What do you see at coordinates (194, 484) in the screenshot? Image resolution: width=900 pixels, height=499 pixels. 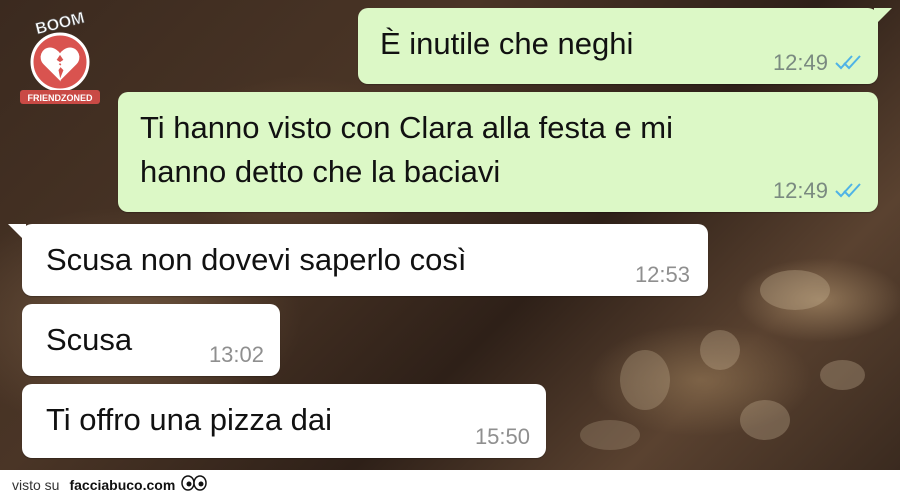 I see `eyes-icon` at bounding box center [194, 484].